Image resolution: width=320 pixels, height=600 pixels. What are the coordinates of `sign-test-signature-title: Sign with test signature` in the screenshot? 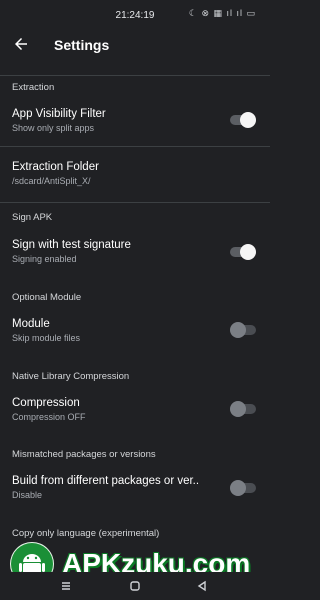 It's located at (71, 245).